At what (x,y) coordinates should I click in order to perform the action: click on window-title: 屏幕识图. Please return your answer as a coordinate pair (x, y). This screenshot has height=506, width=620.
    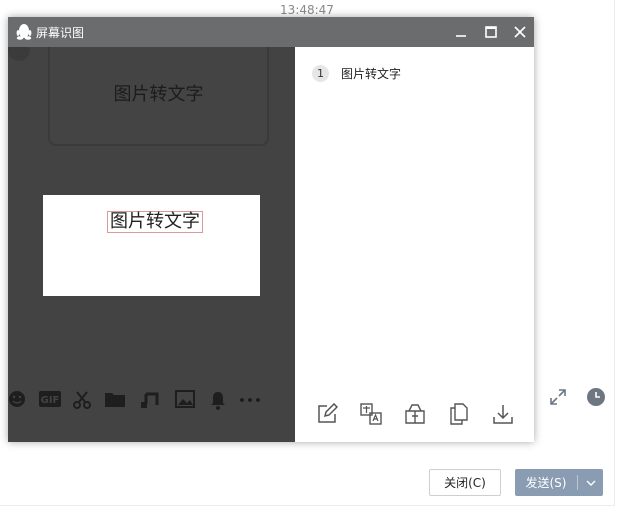
    Looking at the image, I should click on (60, 33).